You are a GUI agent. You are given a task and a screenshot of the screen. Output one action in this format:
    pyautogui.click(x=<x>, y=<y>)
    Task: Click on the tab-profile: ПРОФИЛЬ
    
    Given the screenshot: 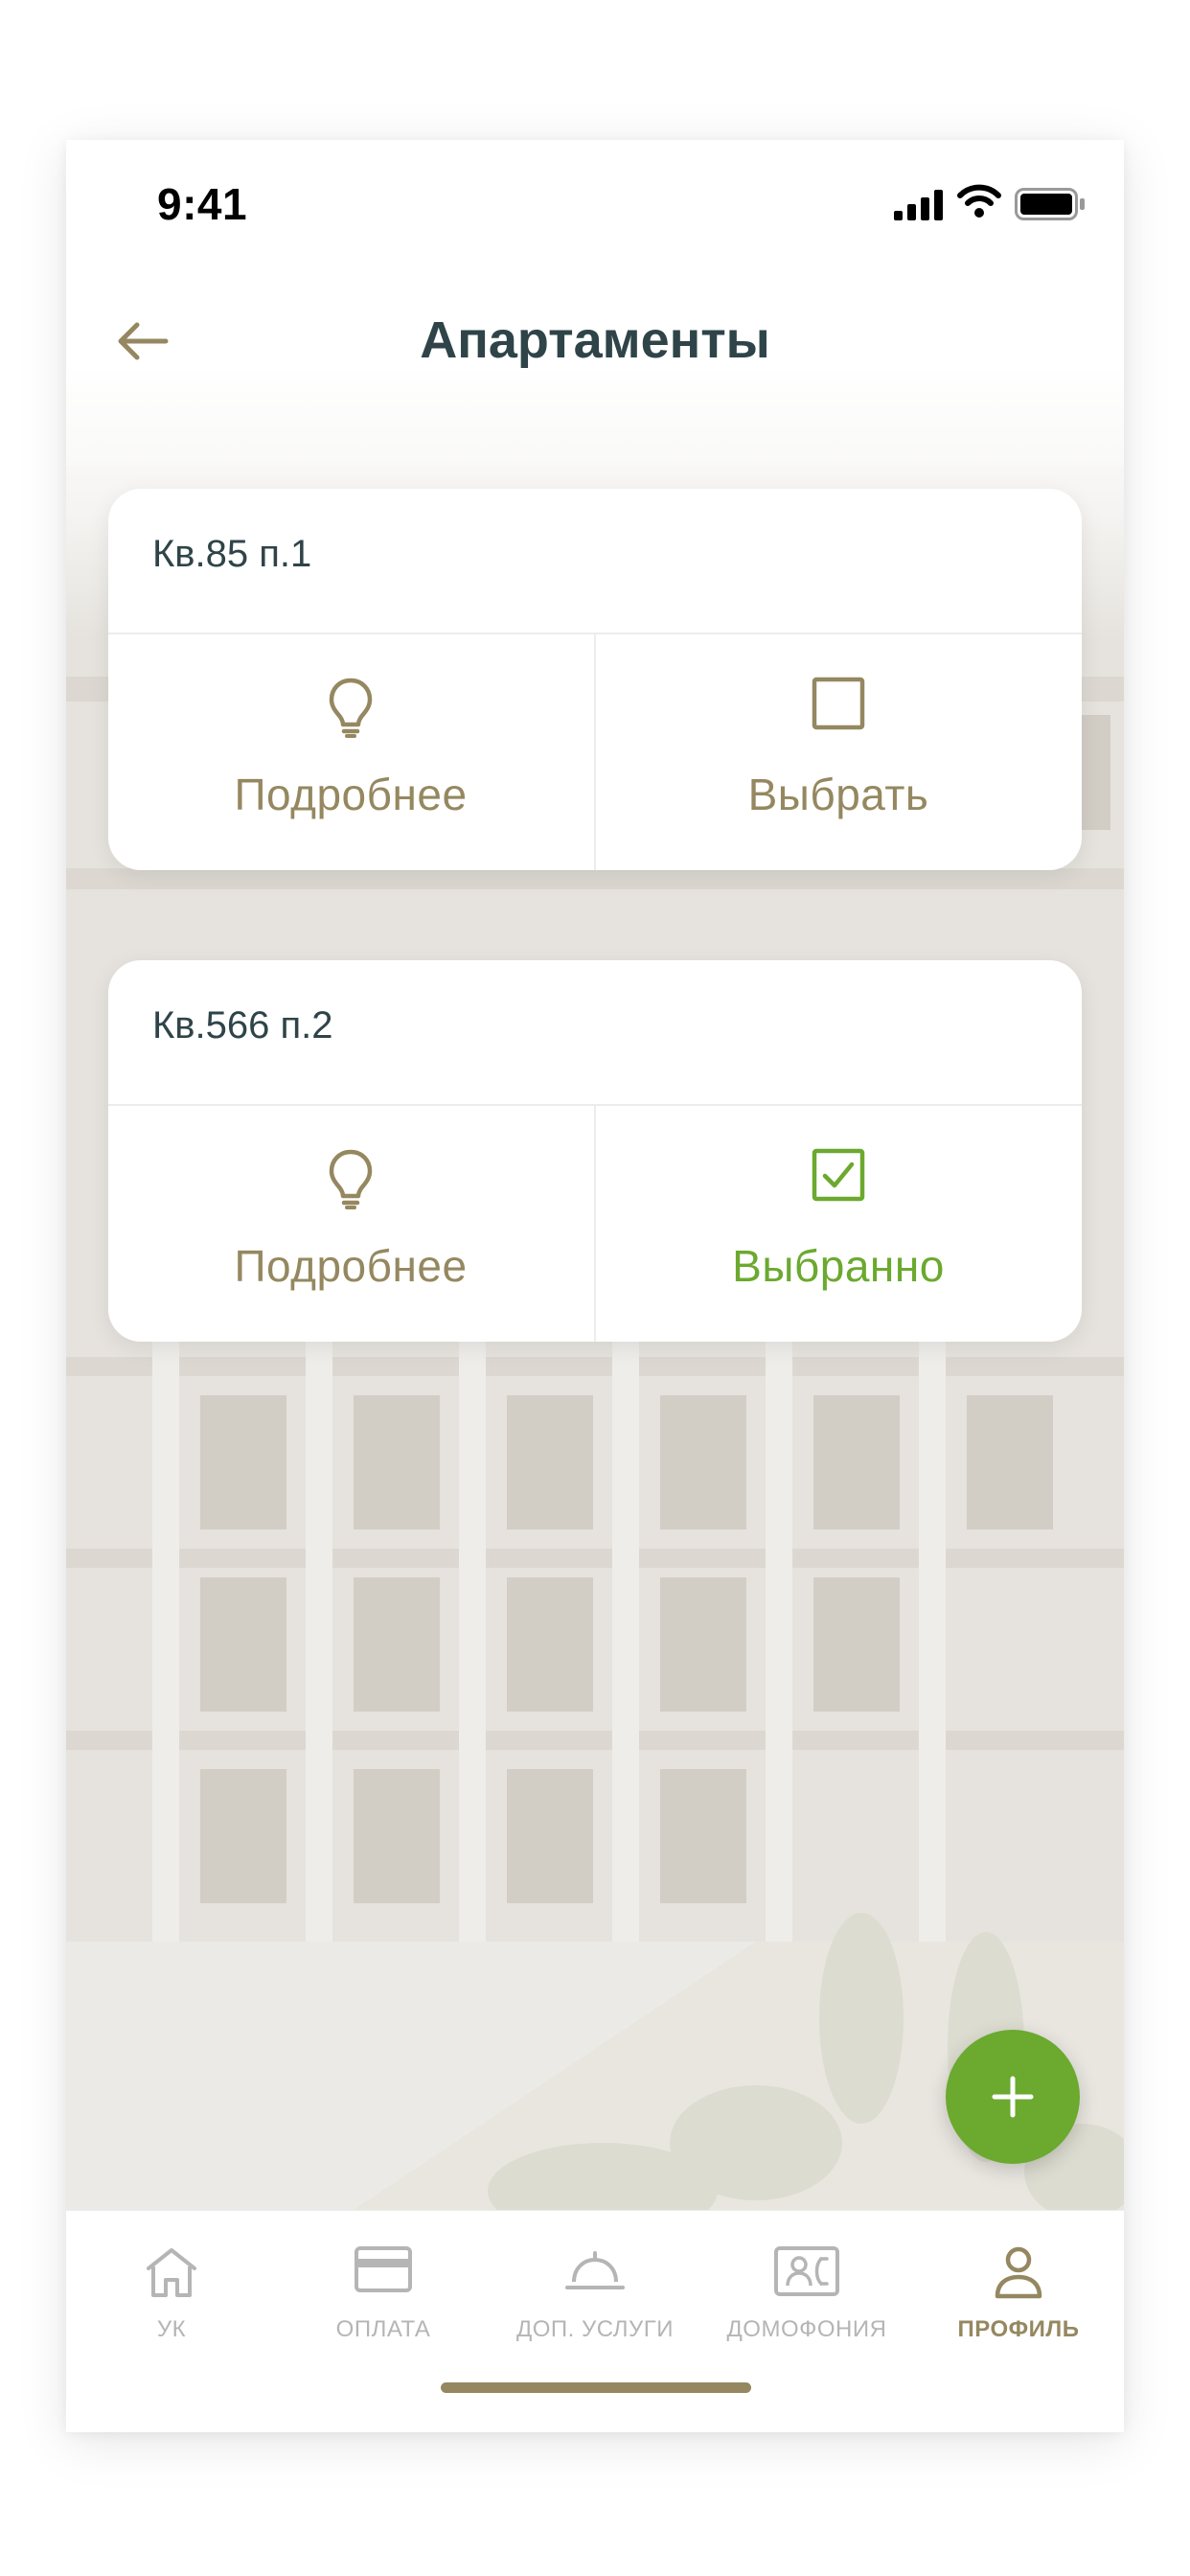 What is the action you would take?
    pyautogui.click(x=1018, y=2292)
    